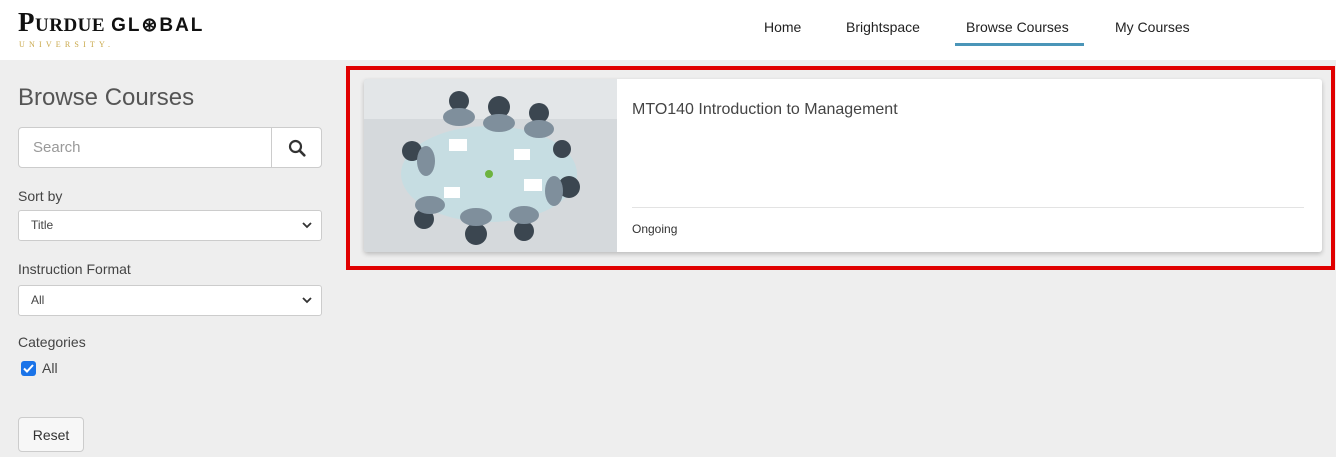 The height and width of the screenshot is (457, 1336). I want to click on meeting-table-photo, so click(490, 165).